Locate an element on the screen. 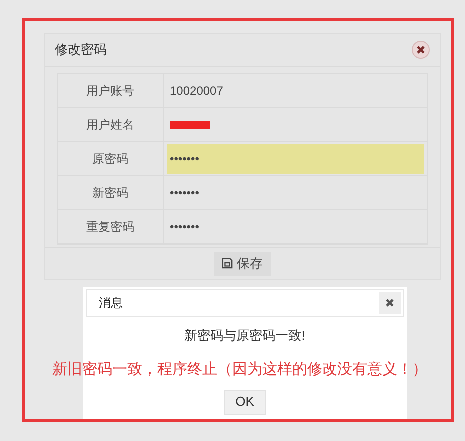 The width and height of the screenshot is (465, 441). dialog-message: 新密码与原密码一致! is located at coordinates (245, 336).